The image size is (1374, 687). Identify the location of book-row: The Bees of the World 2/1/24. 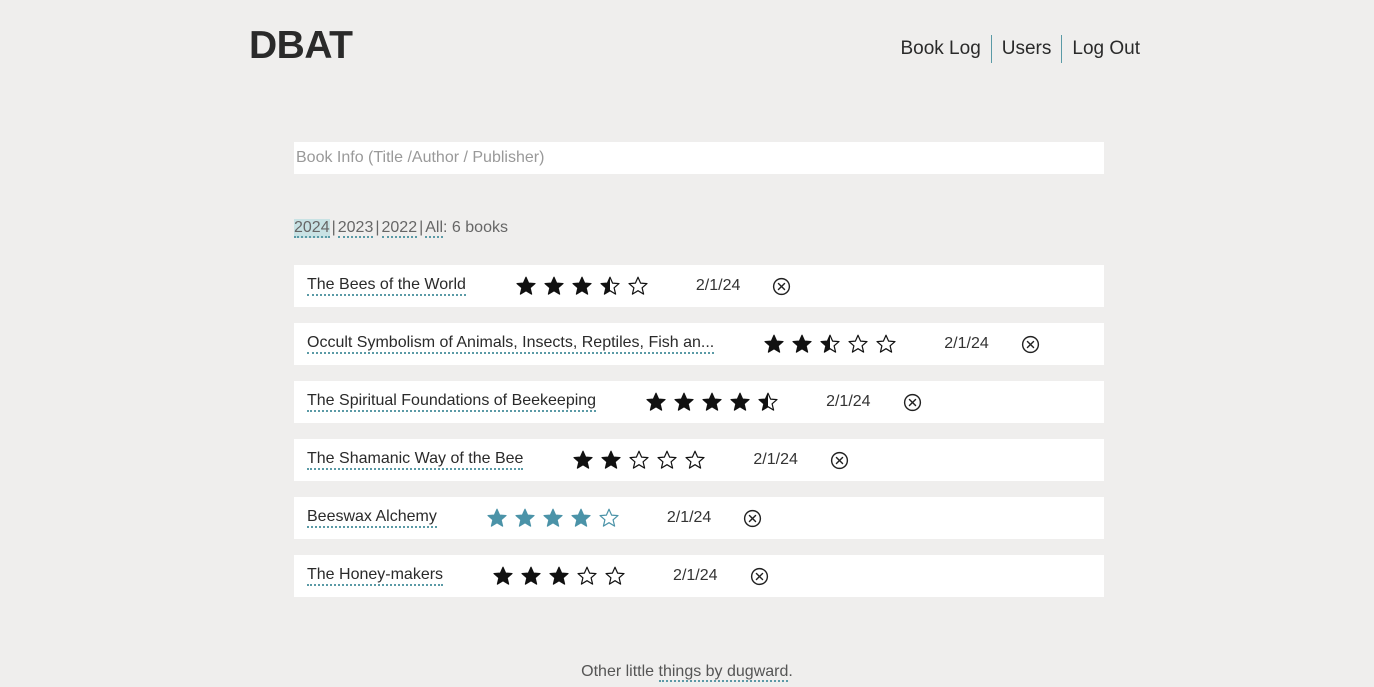
(699, 286).